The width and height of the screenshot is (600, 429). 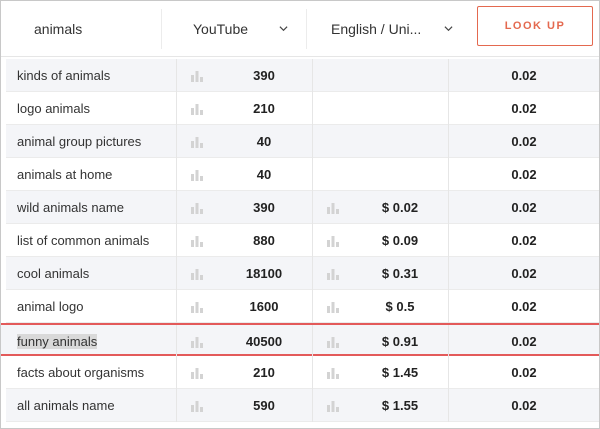 I want to click on keyword-cell: all animals name, so click(x=91, y=405).